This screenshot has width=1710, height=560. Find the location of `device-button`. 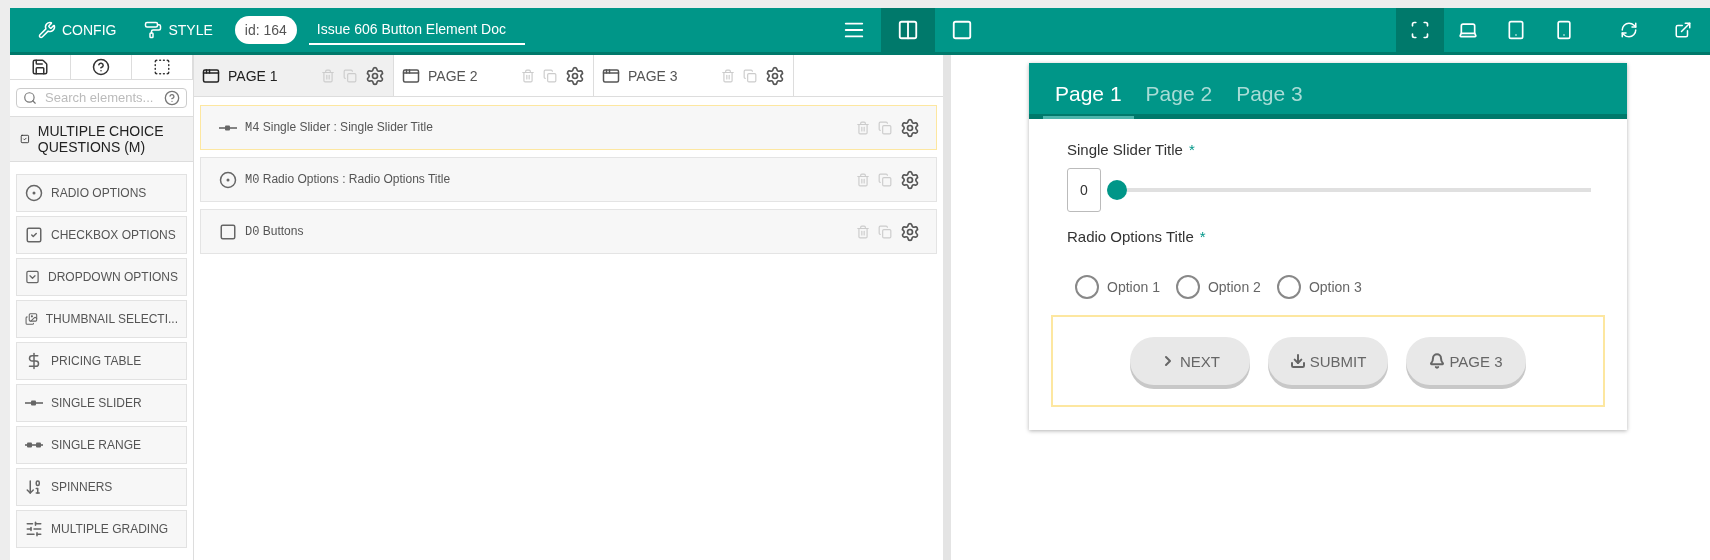

device-button is located at coordinates (1420, 30).